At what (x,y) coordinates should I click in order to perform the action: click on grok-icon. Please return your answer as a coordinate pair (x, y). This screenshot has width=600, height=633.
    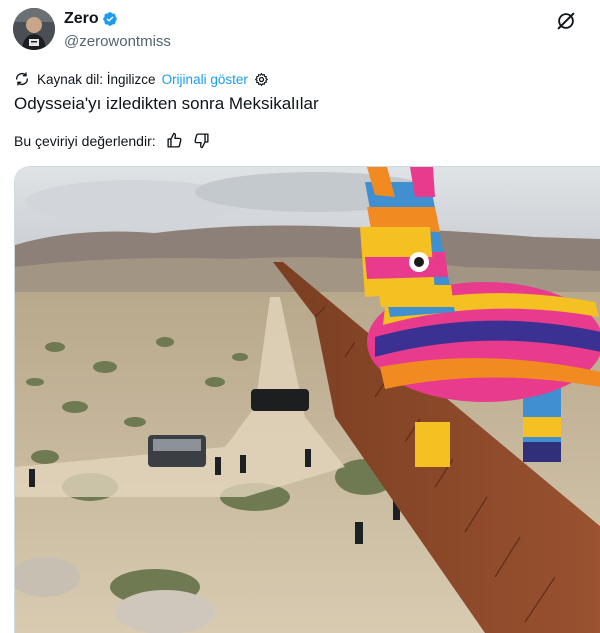
    Looking at the image, I should click on (566, 21).